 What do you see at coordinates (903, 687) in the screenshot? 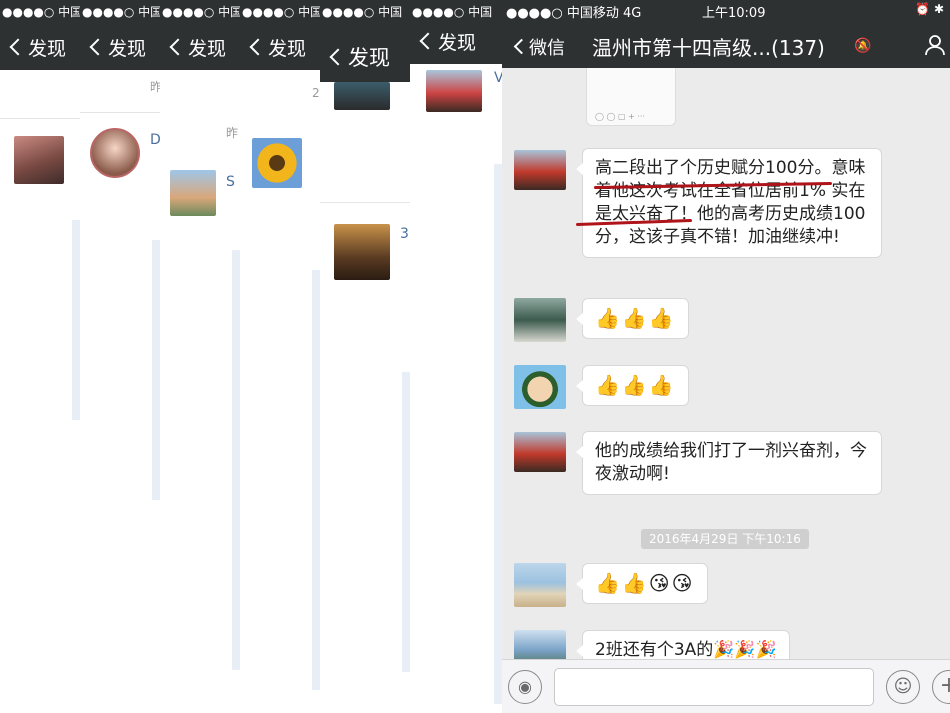
I see `emoji-icon: ☺` at bounding box center [903, 687].